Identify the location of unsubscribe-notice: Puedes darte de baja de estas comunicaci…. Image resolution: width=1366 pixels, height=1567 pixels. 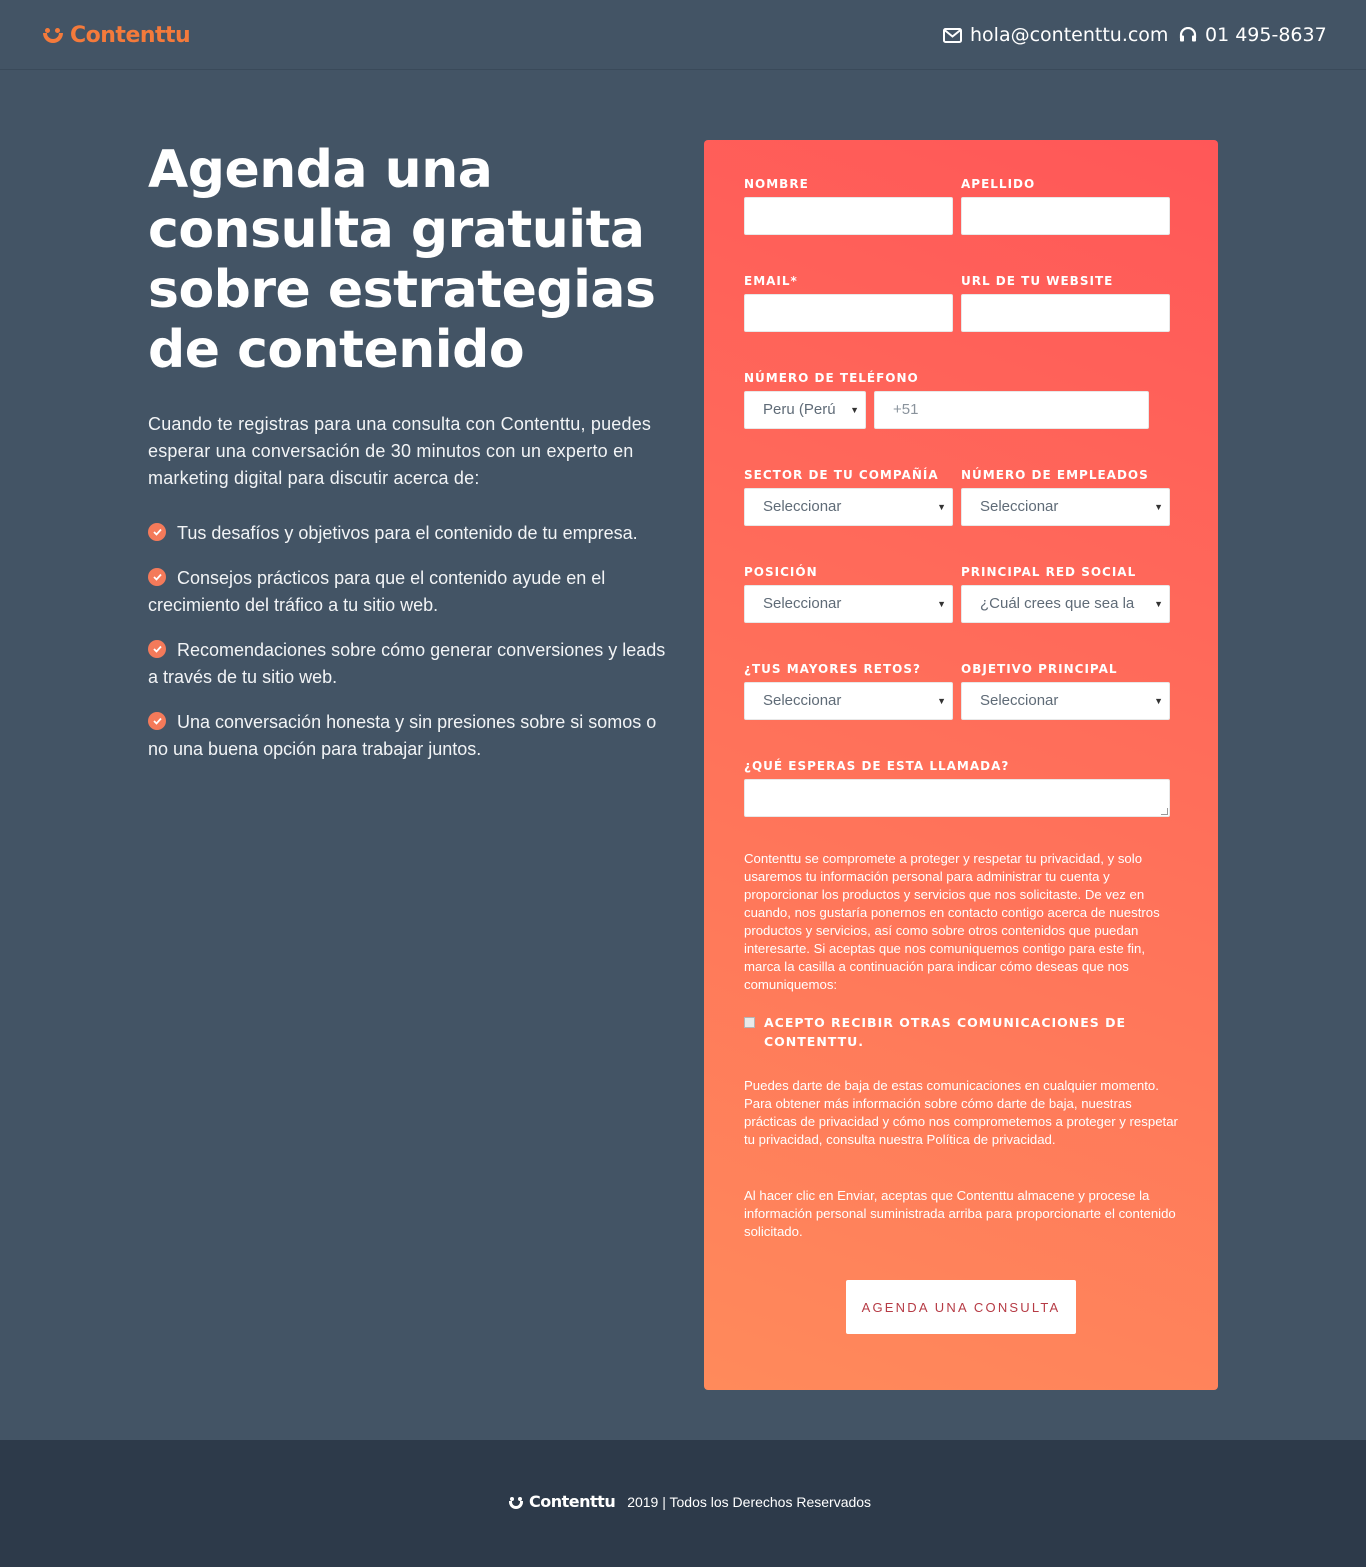
(961, 1112).